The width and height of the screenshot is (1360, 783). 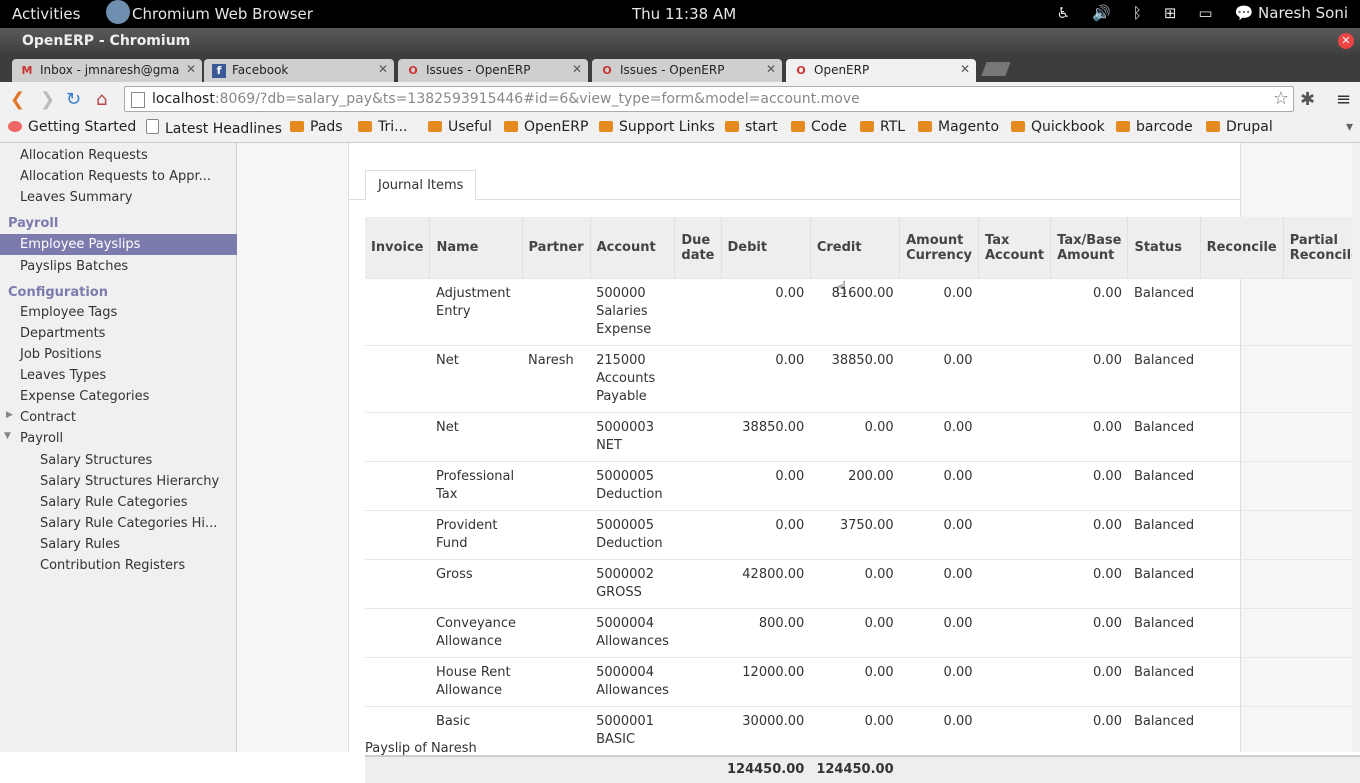 What do you see at coordinates (751, 127) in the screenshot?
I see `bookmark-start: start` at bounding box center [751, 127].